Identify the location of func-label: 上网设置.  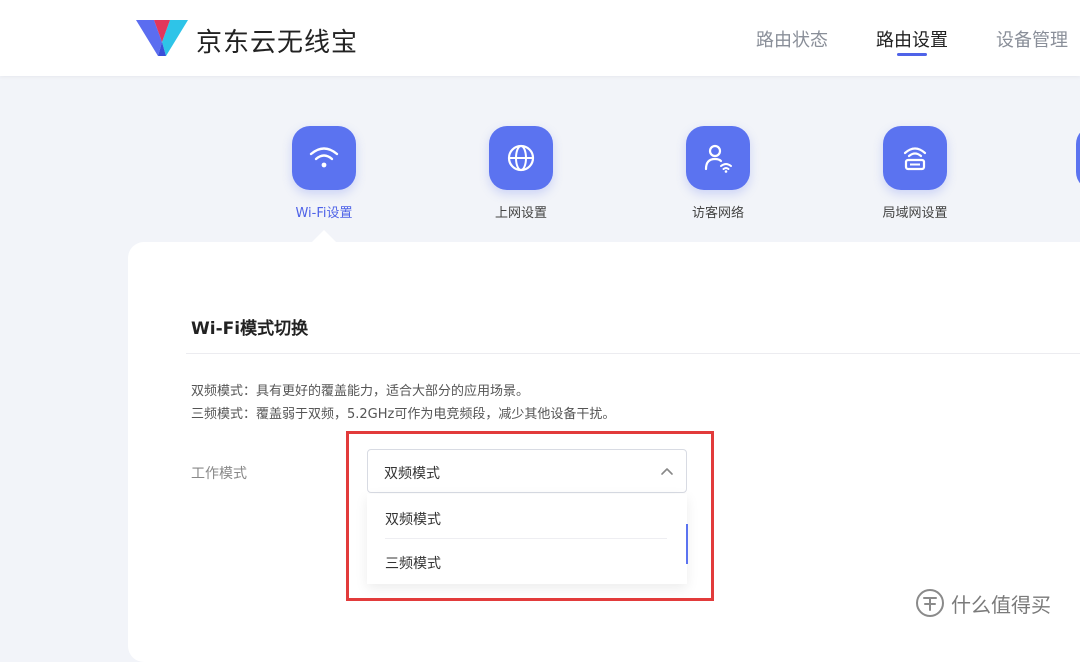
(520, 213).